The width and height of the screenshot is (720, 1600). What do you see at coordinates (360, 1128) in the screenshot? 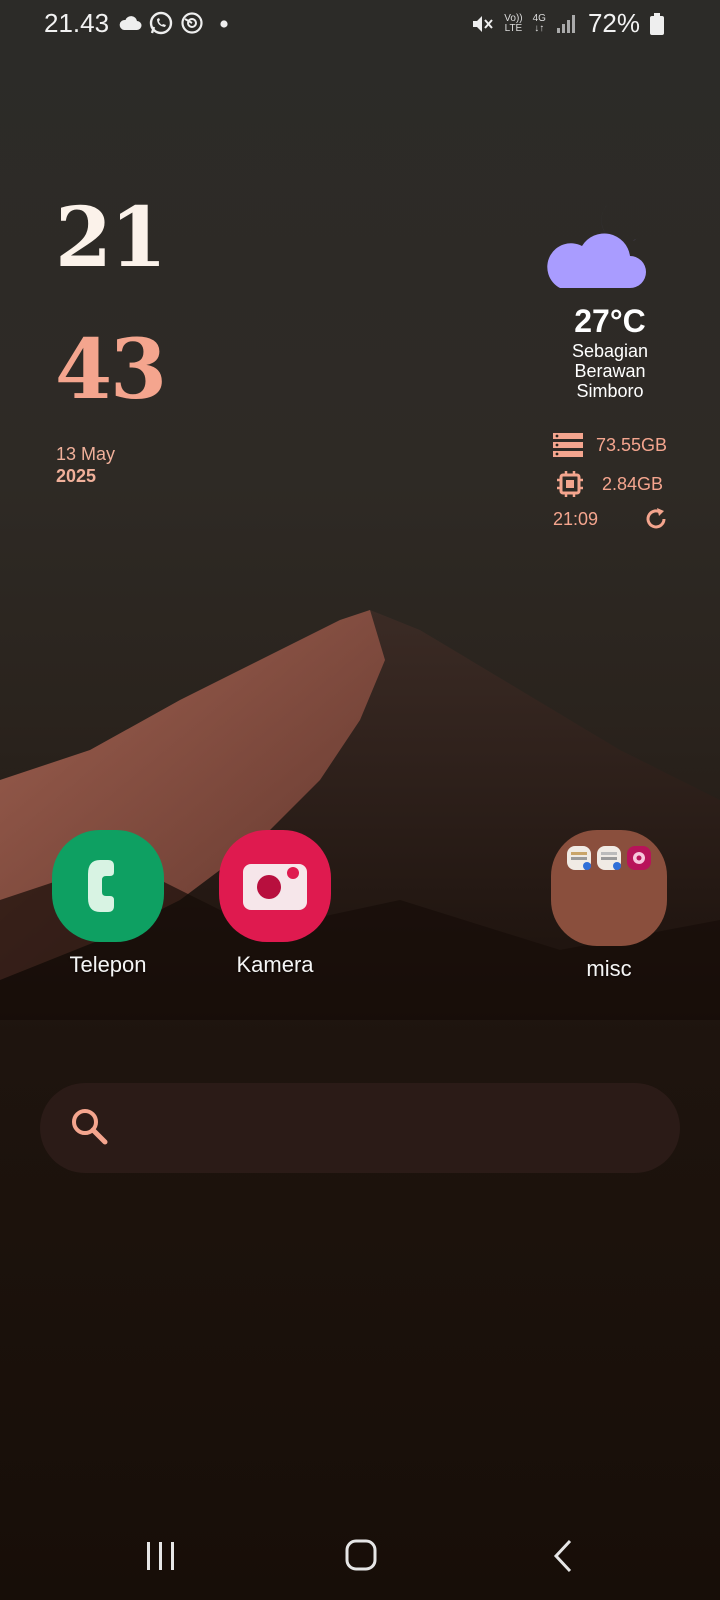
I see `search-bar` at bounding box center [360, 1128].